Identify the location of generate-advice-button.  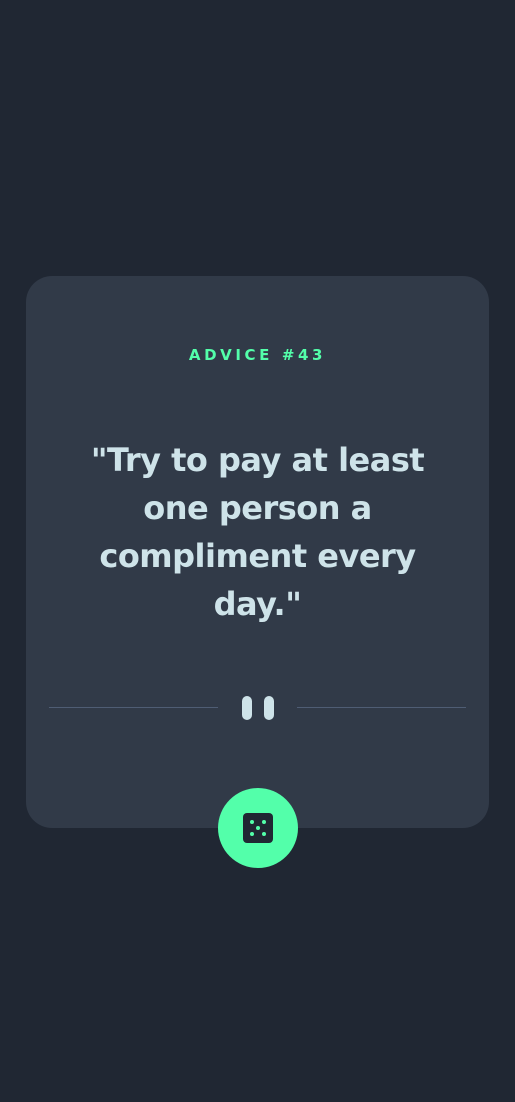
(258, 828).